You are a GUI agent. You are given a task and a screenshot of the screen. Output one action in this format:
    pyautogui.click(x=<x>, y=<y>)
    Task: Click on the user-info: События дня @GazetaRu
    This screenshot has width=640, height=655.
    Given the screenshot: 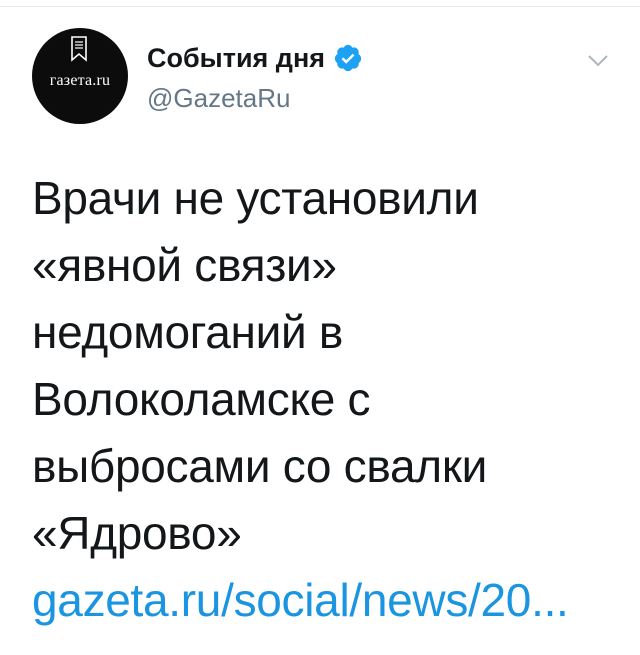 What is the action you would take?
    pyautogui.click(x=255, y=80)
    